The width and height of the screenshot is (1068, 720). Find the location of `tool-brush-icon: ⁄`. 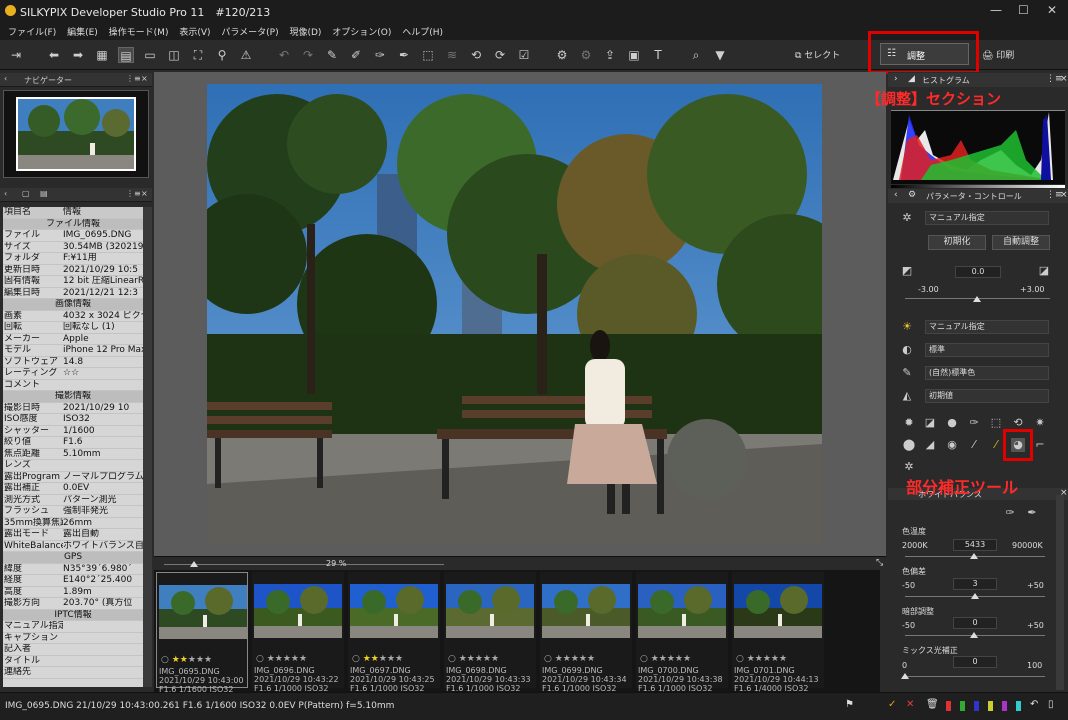

tool-brush-icon: ⁄ is located at coordinates (974, 445).